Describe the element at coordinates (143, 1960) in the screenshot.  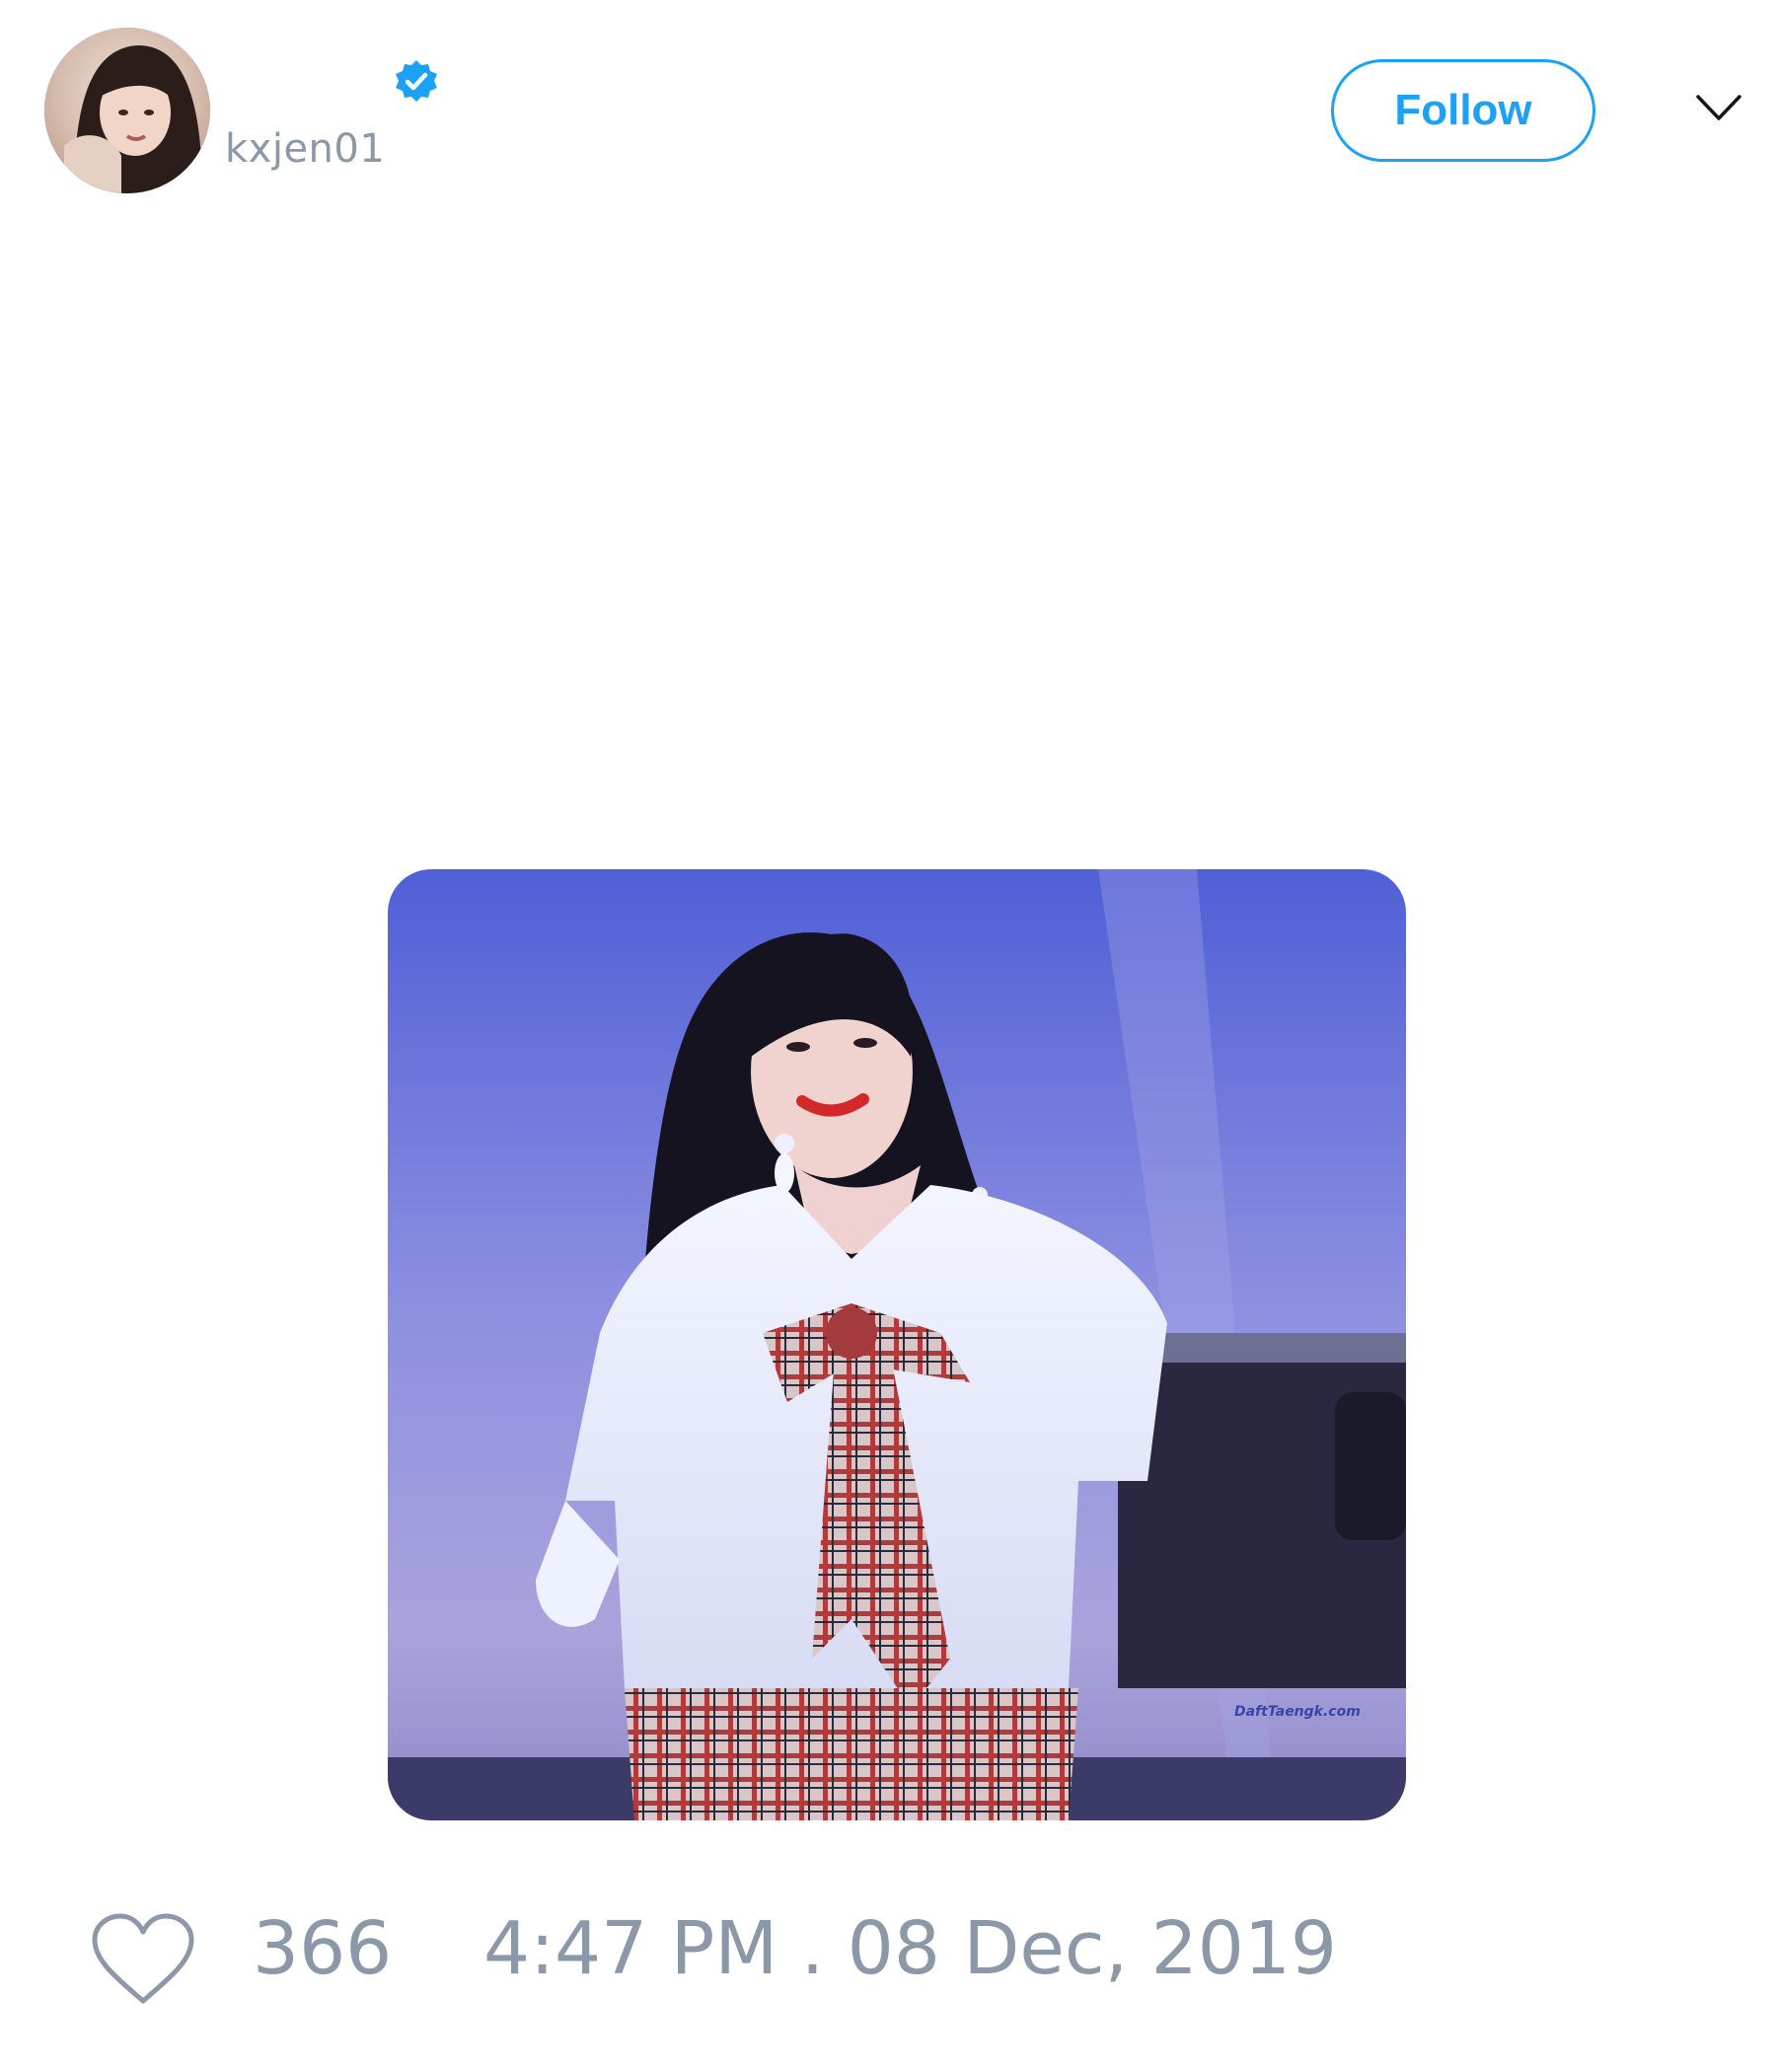
I see `heart-outline-icon` at that location.